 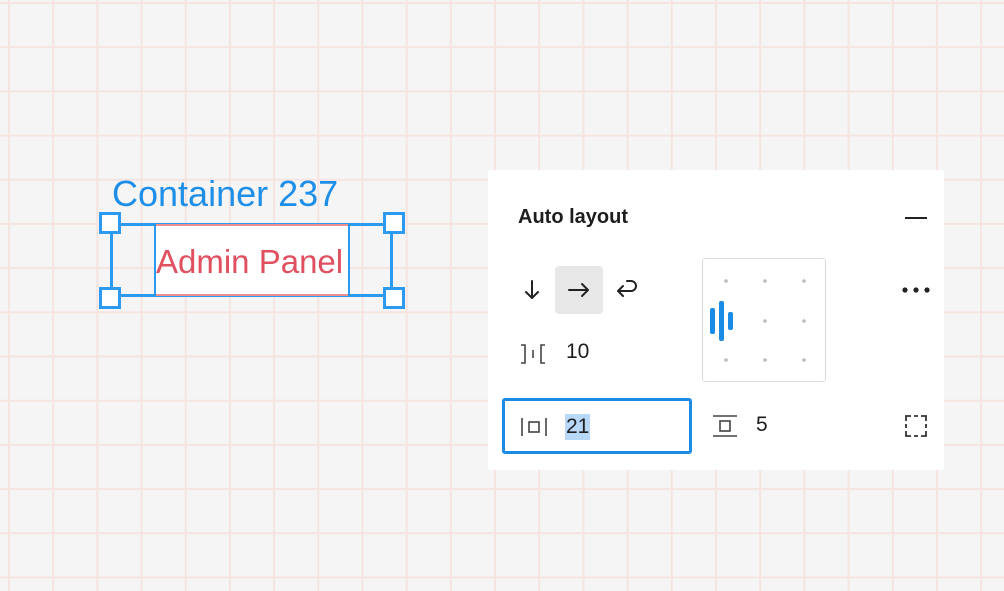 What do you see at coordinates (577, 352) in the screenshot?
I see `gap-between-items-input: 10` at bounding box center [577, 352].